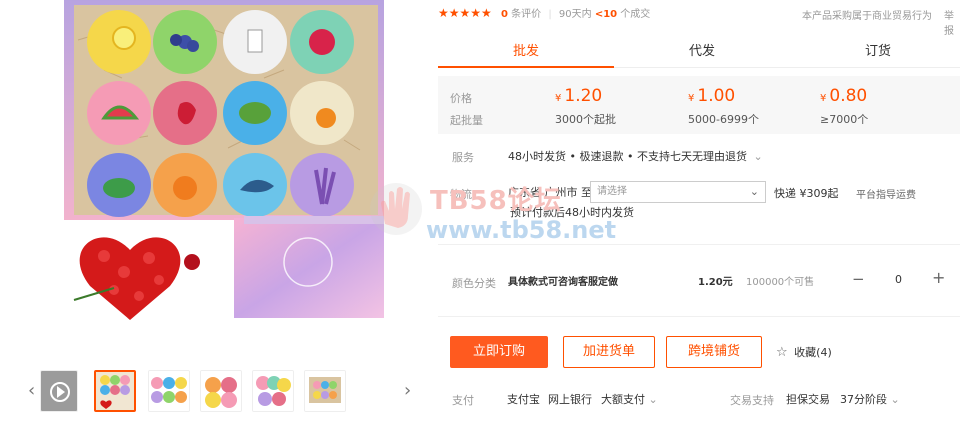 This screenshot has width=960, height=422. Describe the element at coordinates (863, 399) in the screenshot. I see `trade-stage-label: 37分阶段` at that location.